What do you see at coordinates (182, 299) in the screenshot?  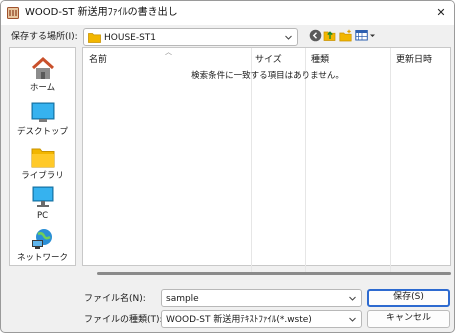 I see `filename-value: sample` at bounding box center [182, 299].